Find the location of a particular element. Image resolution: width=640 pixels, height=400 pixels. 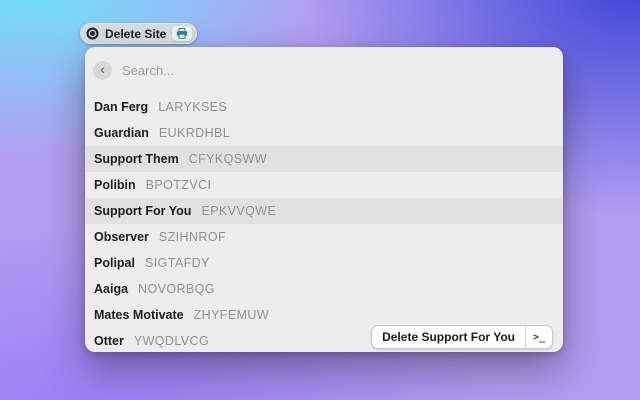

site-code: ZHYFEMUW is located at coordinates (231, 315).